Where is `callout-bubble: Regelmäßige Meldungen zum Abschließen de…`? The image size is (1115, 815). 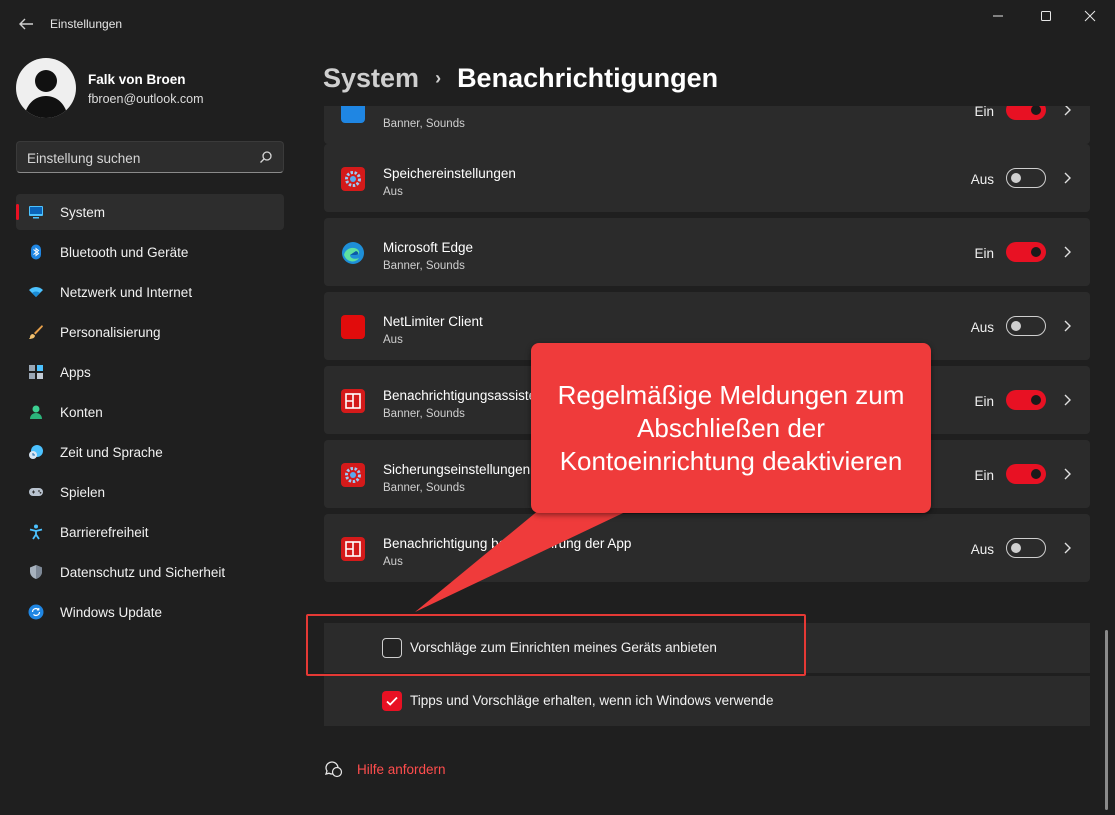 callout-bubble: Regelmäßige Meldungen zum Abschließen de… is located at coordinates (731, 428).